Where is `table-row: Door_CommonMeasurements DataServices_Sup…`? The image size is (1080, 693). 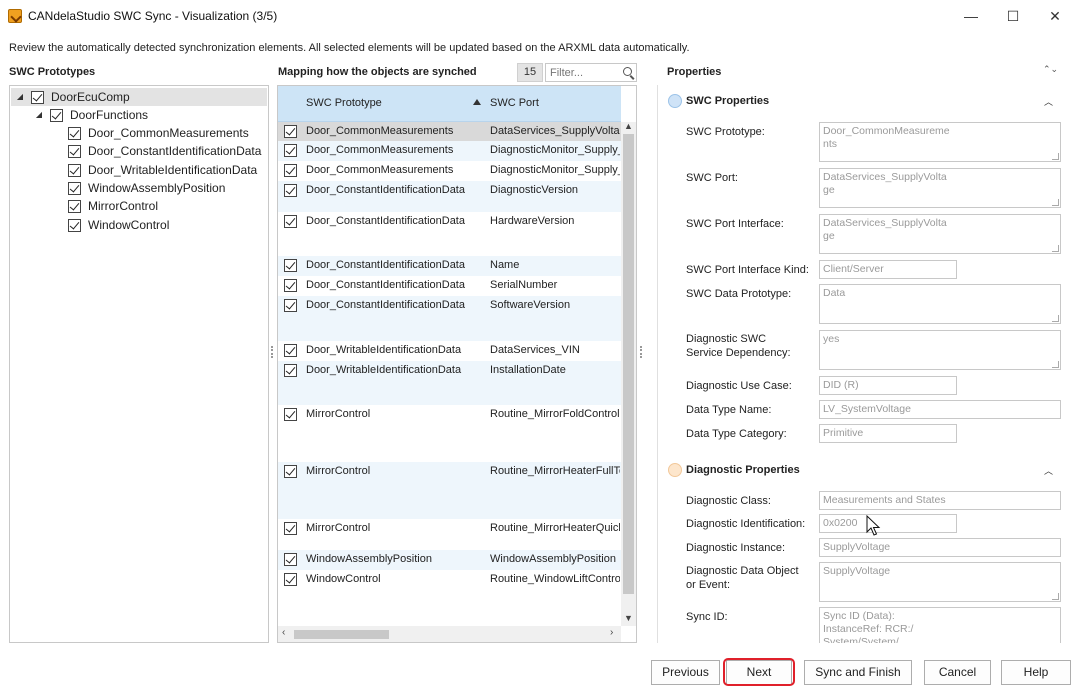 table-row: Door_CommonMeasurements DataServices_Sup… is located at coordinates (449, 131).